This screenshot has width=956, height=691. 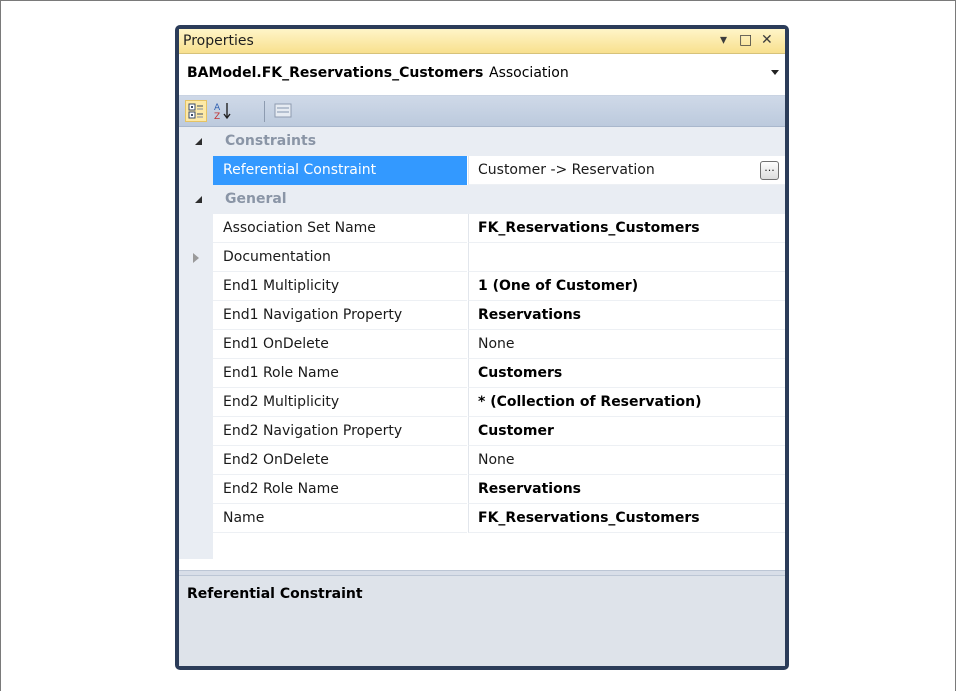 What do you see at coordinates (723, 40) in the screenshot?
I see `pin-dropdown-icon: ▾` at bounding box center [723, 40].